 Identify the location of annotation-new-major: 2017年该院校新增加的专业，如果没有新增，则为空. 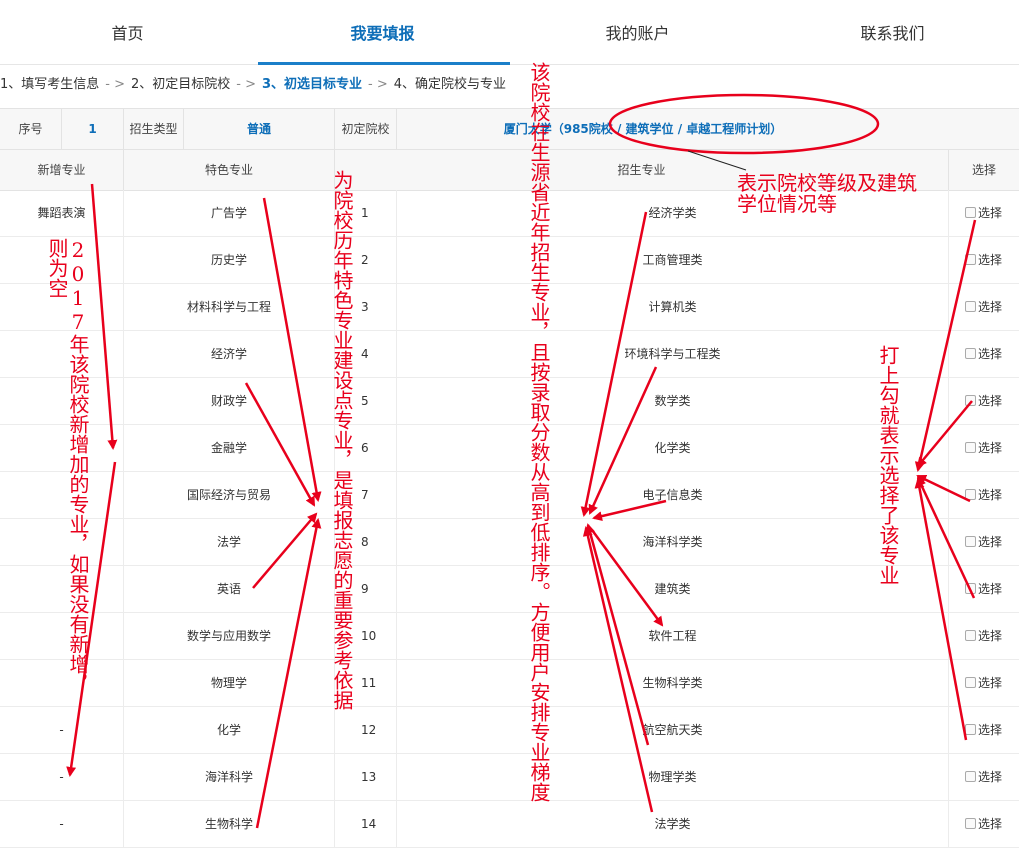
(67, 466).